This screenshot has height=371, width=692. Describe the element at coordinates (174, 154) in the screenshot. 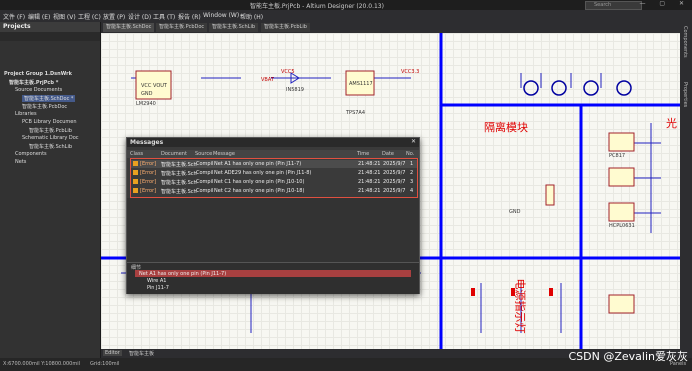

I see `col-document: Document` at that location.